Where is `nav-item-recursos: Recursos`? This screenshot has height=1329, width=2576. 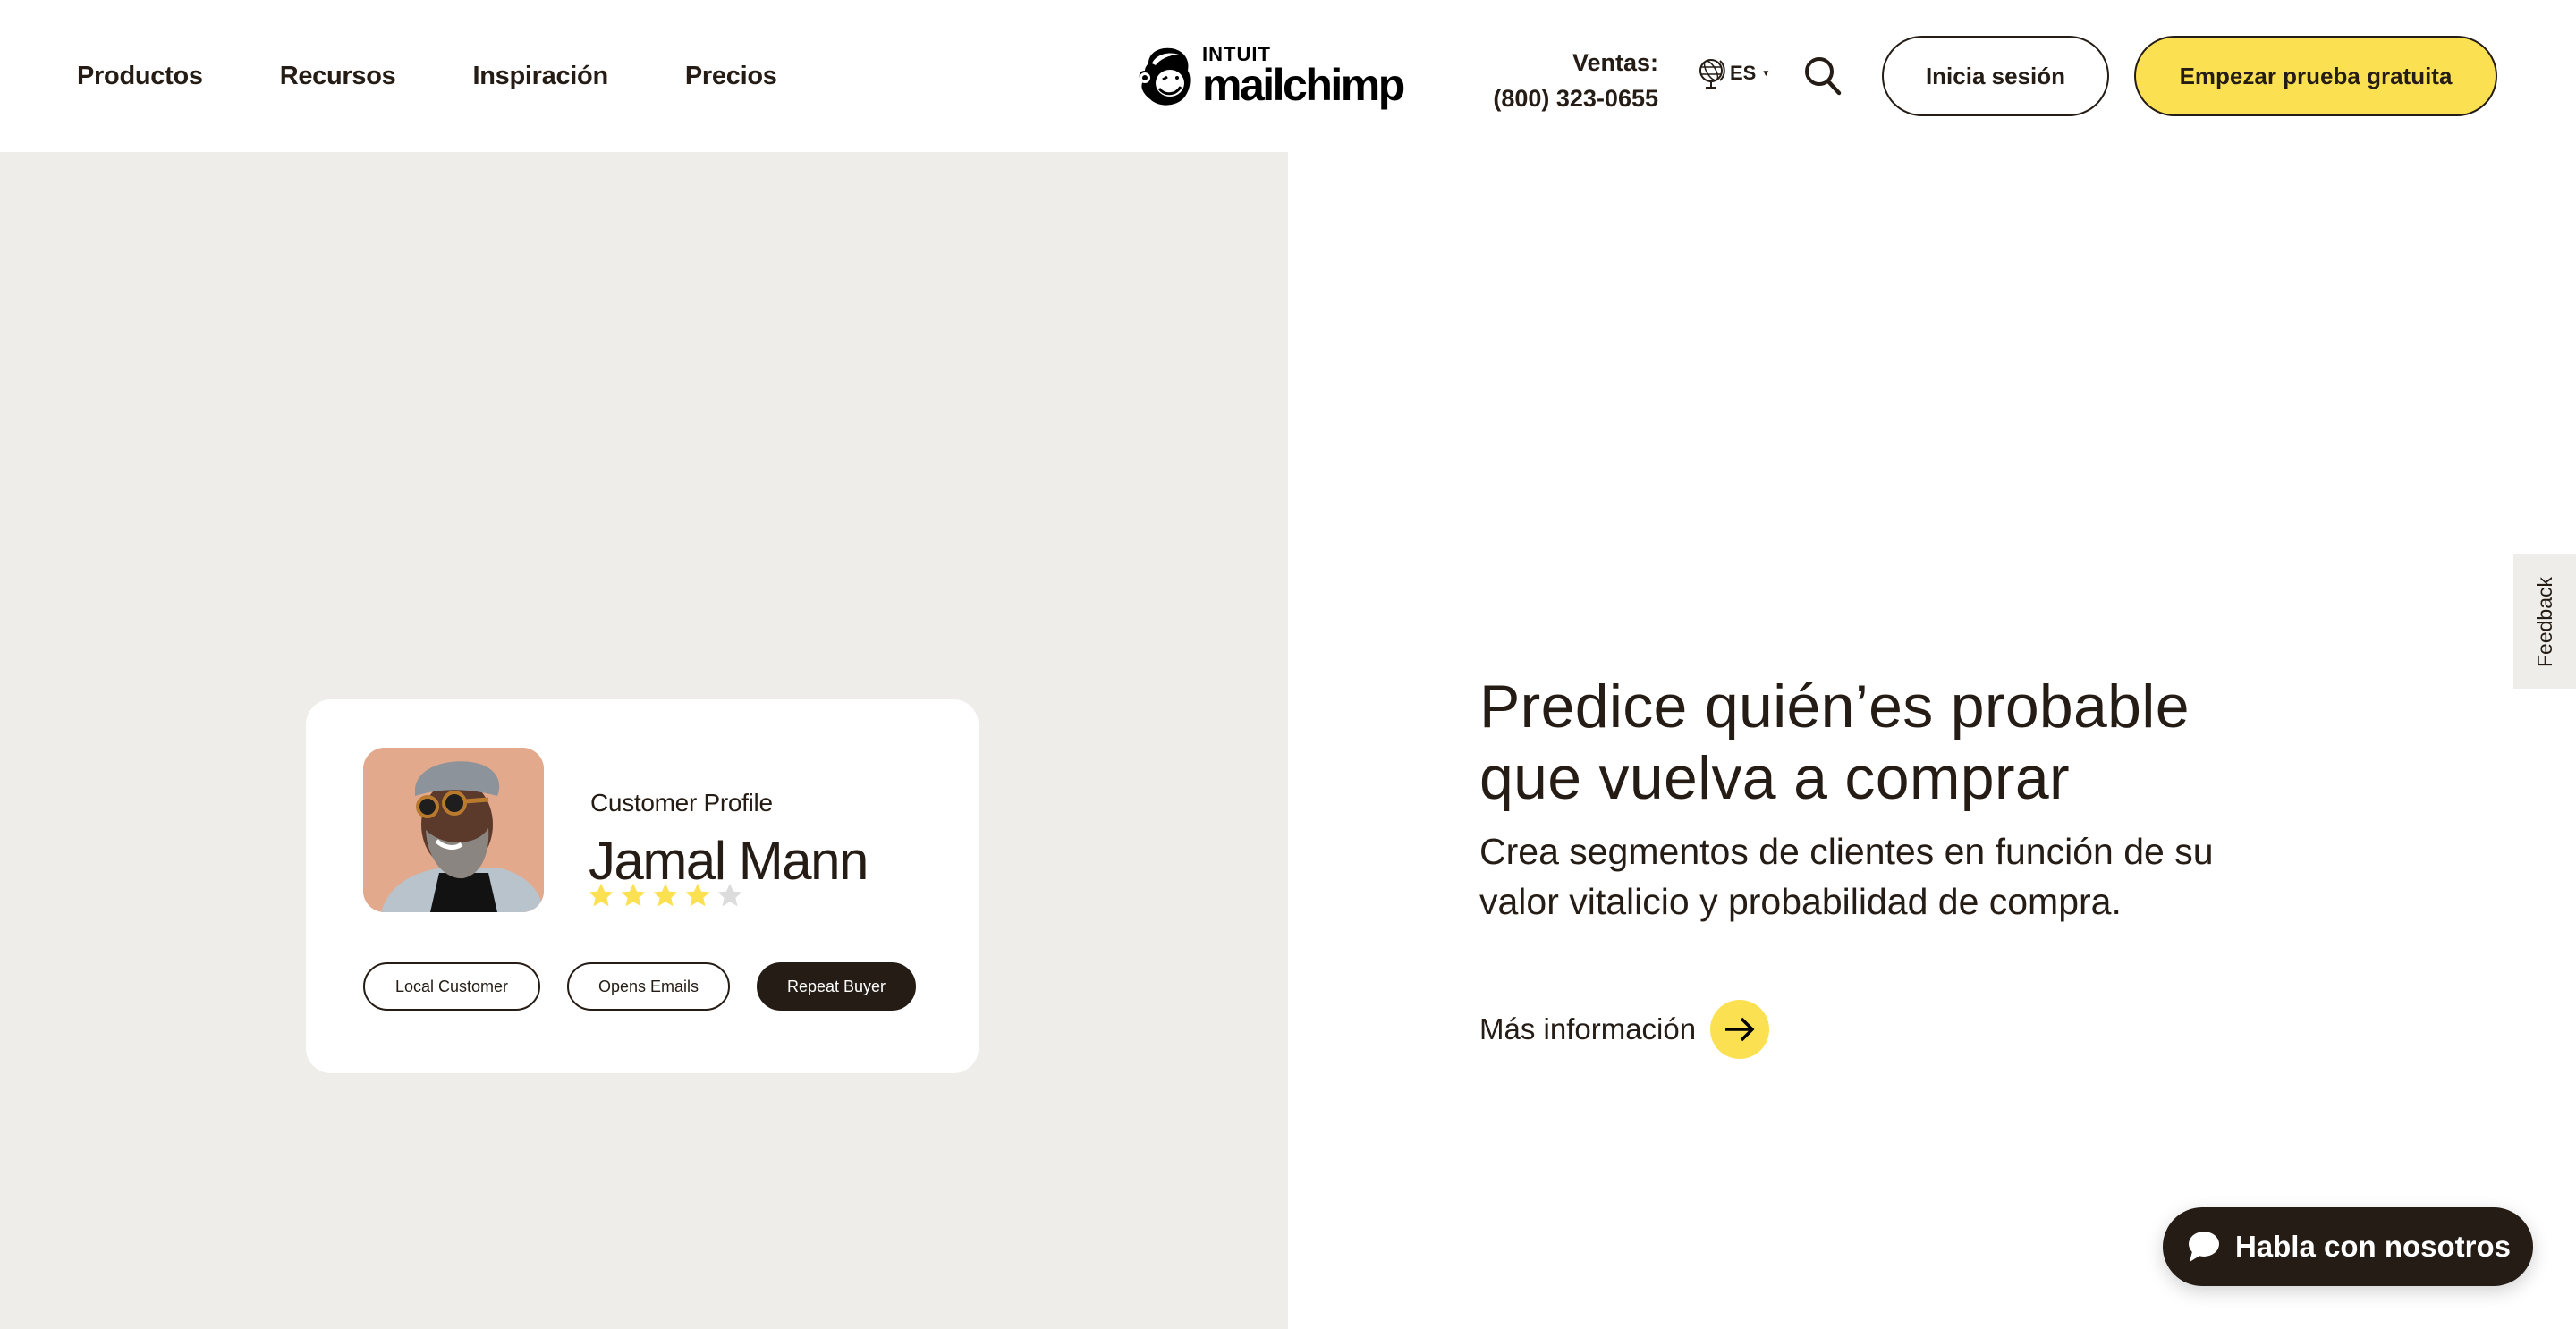
nav-item-recursos: Recursos is located at coordinates (338, 76).